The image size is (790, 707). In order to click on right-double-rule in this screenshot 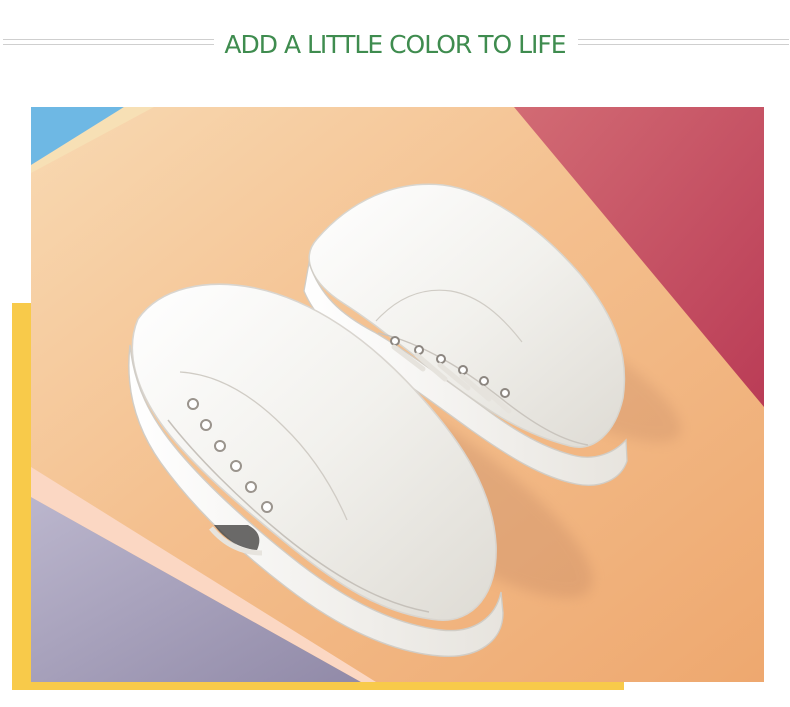, I will do `click(683, 42)`.